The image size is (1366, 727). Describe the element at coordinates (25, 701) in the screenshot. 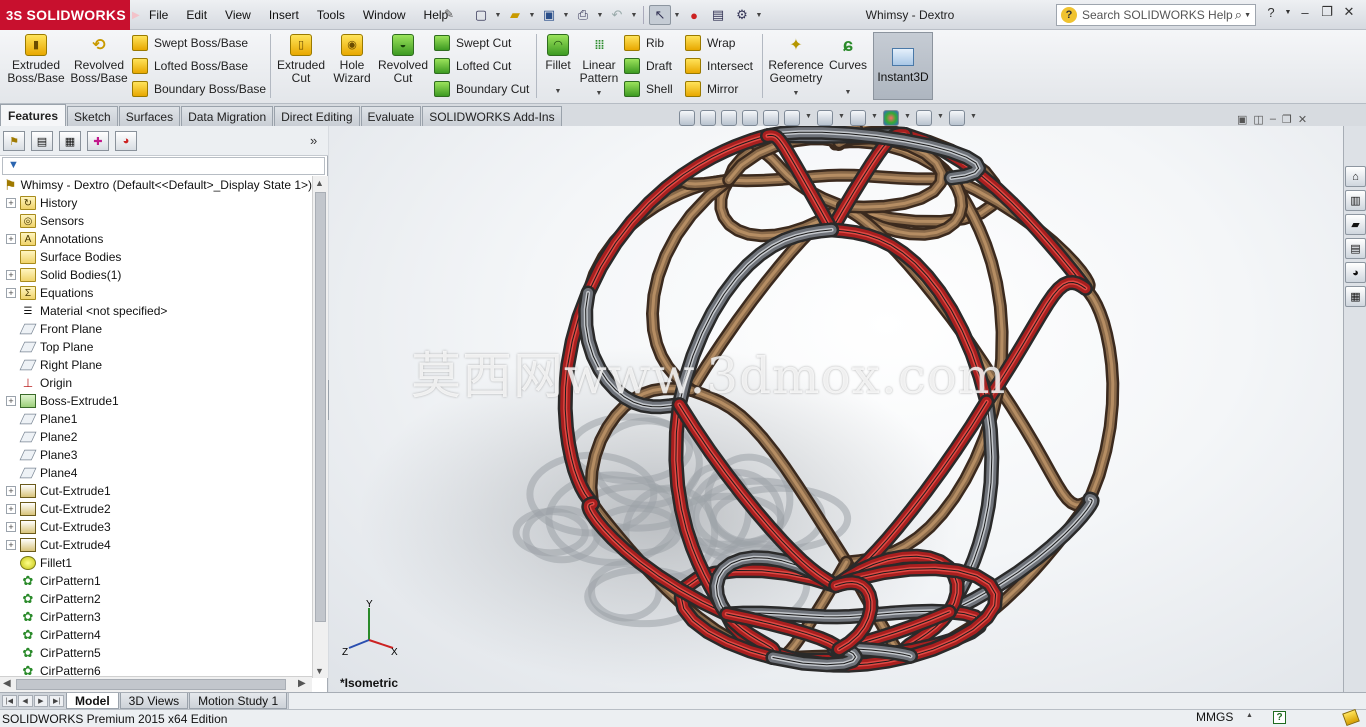

I see `prev-tab-icon: ◀` at that location.